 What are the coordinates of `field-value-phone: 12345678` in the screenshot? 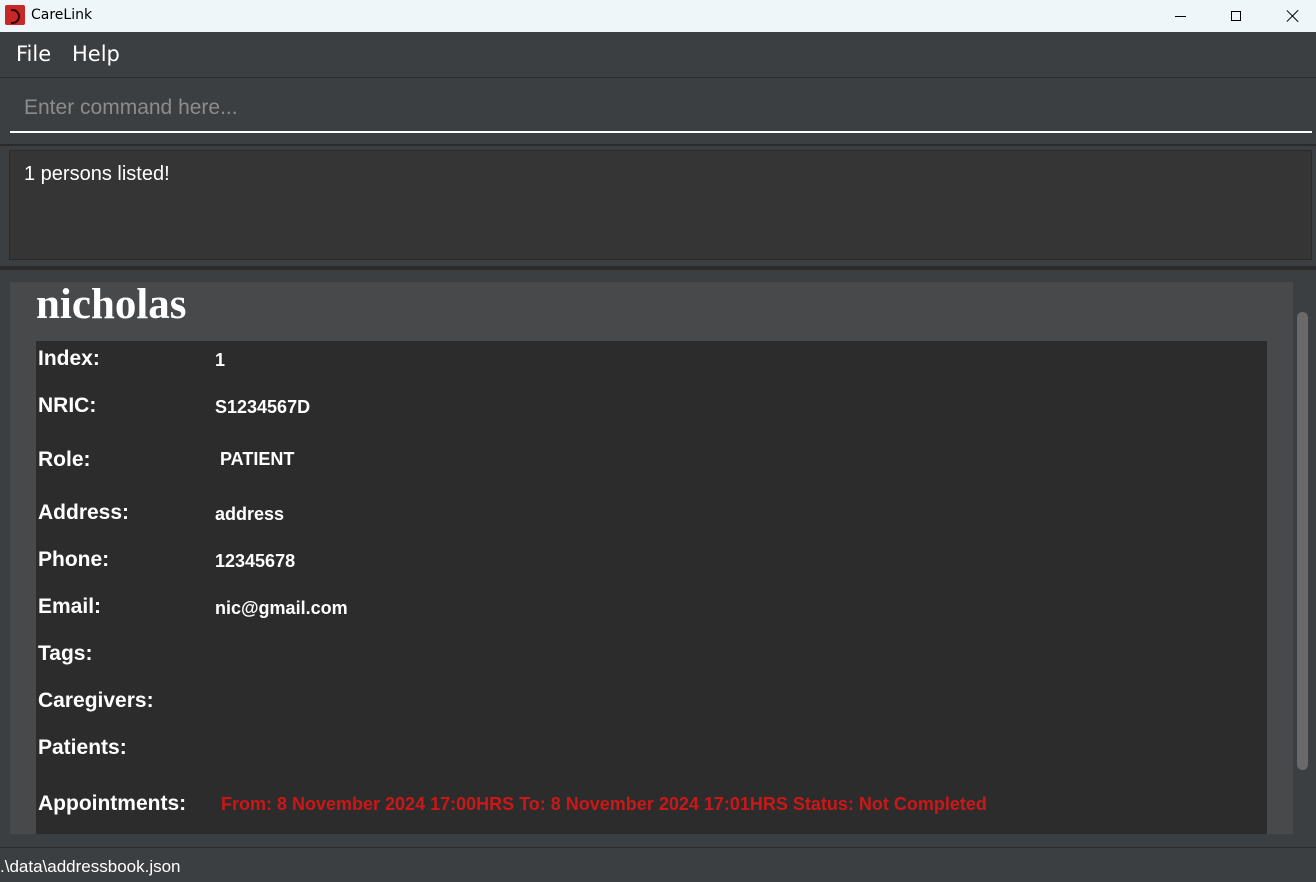 It's located at (255, 561).